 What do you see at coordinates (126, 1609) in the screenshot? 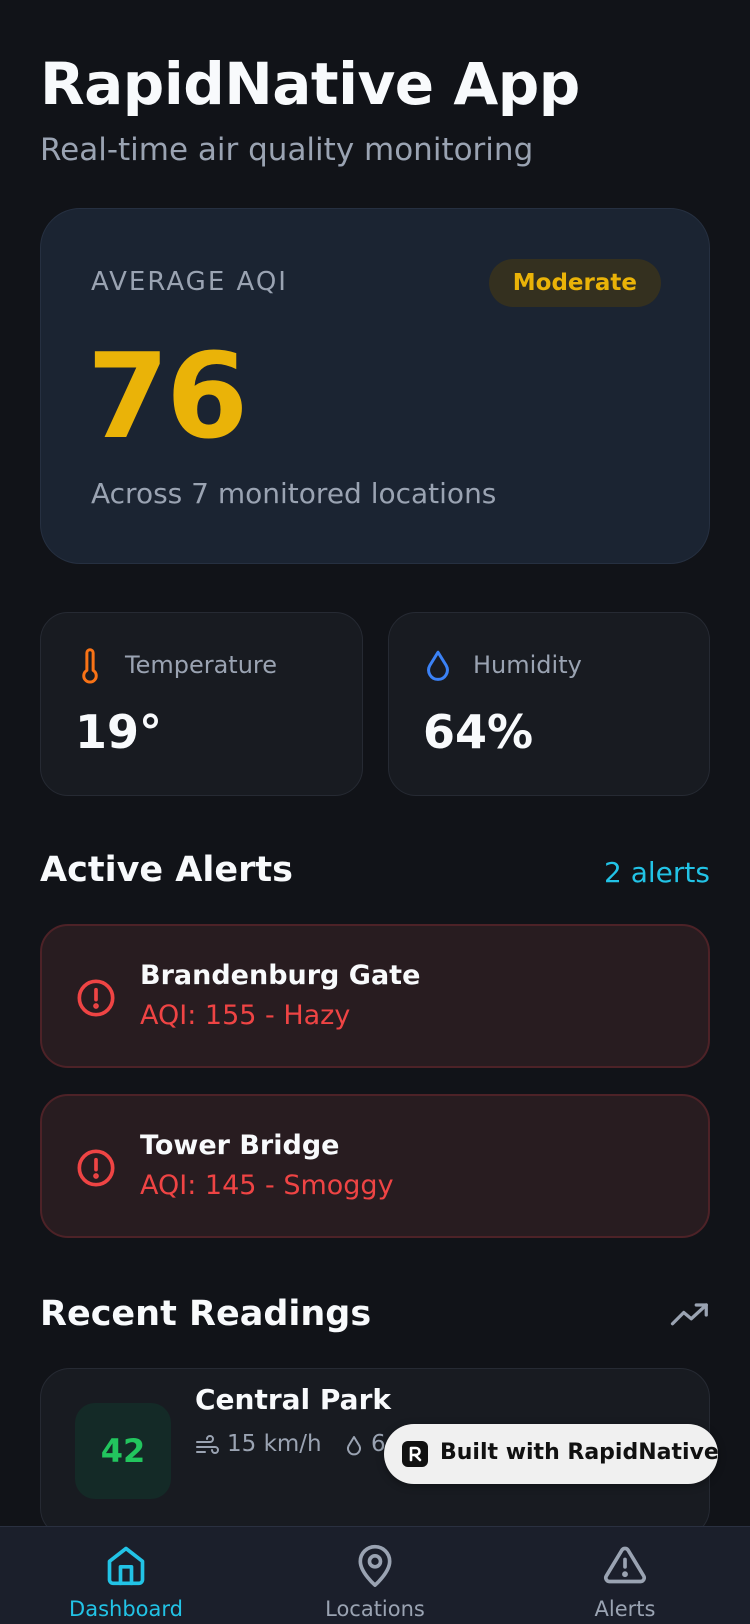
I see `tab-dashboard-label: Dashboard` at bounding box center [126, 1609].